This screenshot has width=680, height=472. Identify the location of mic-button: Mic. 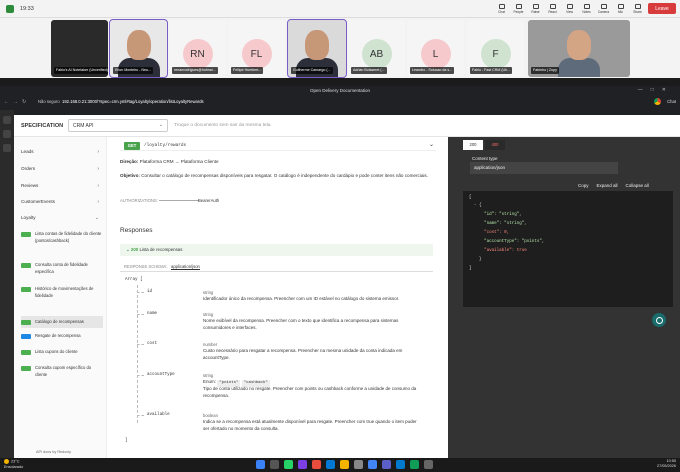
(620, 9).